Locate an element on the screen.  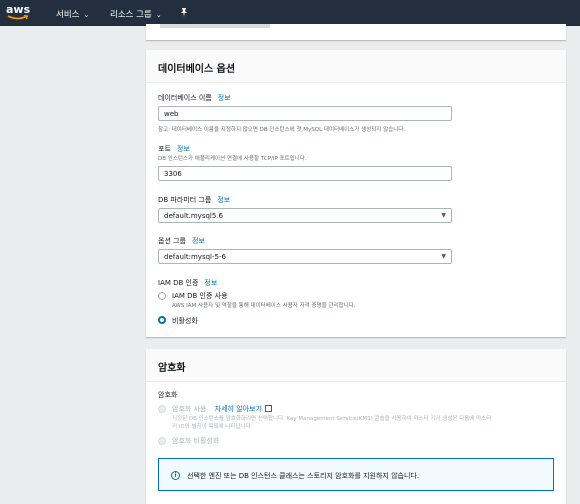
encryption-label: 암호화 is located at coordinates (168, 395).